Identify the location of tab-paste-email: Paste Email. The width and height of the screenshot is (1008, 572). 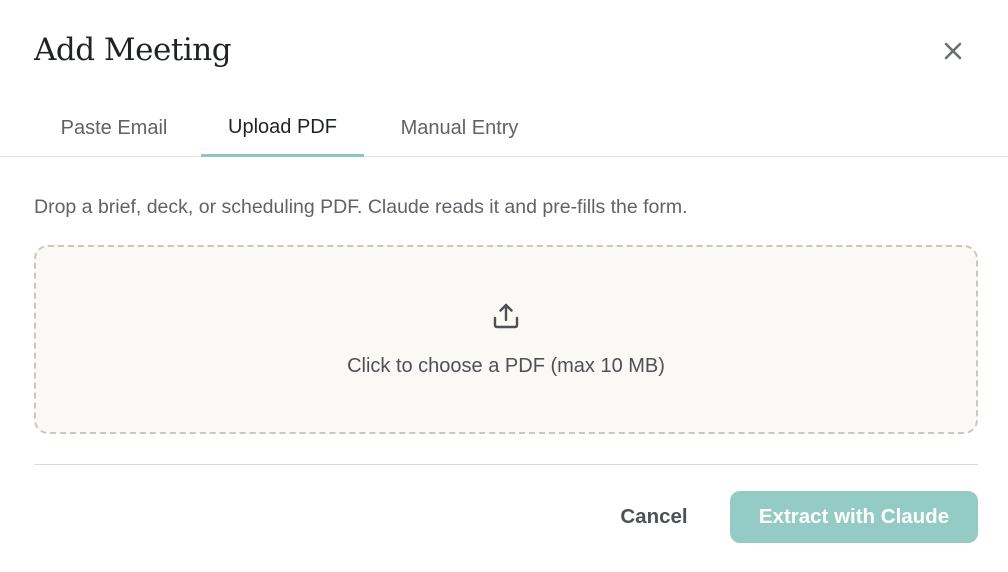
(114, 128).